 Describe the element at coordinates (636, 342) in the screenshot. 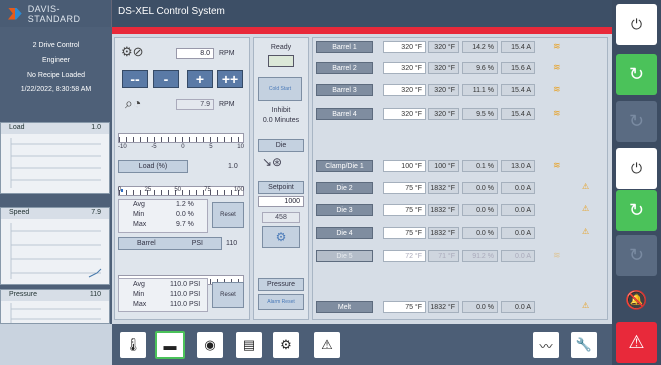

I see `acknowledge-alarm-icon: ⚠` at that location.